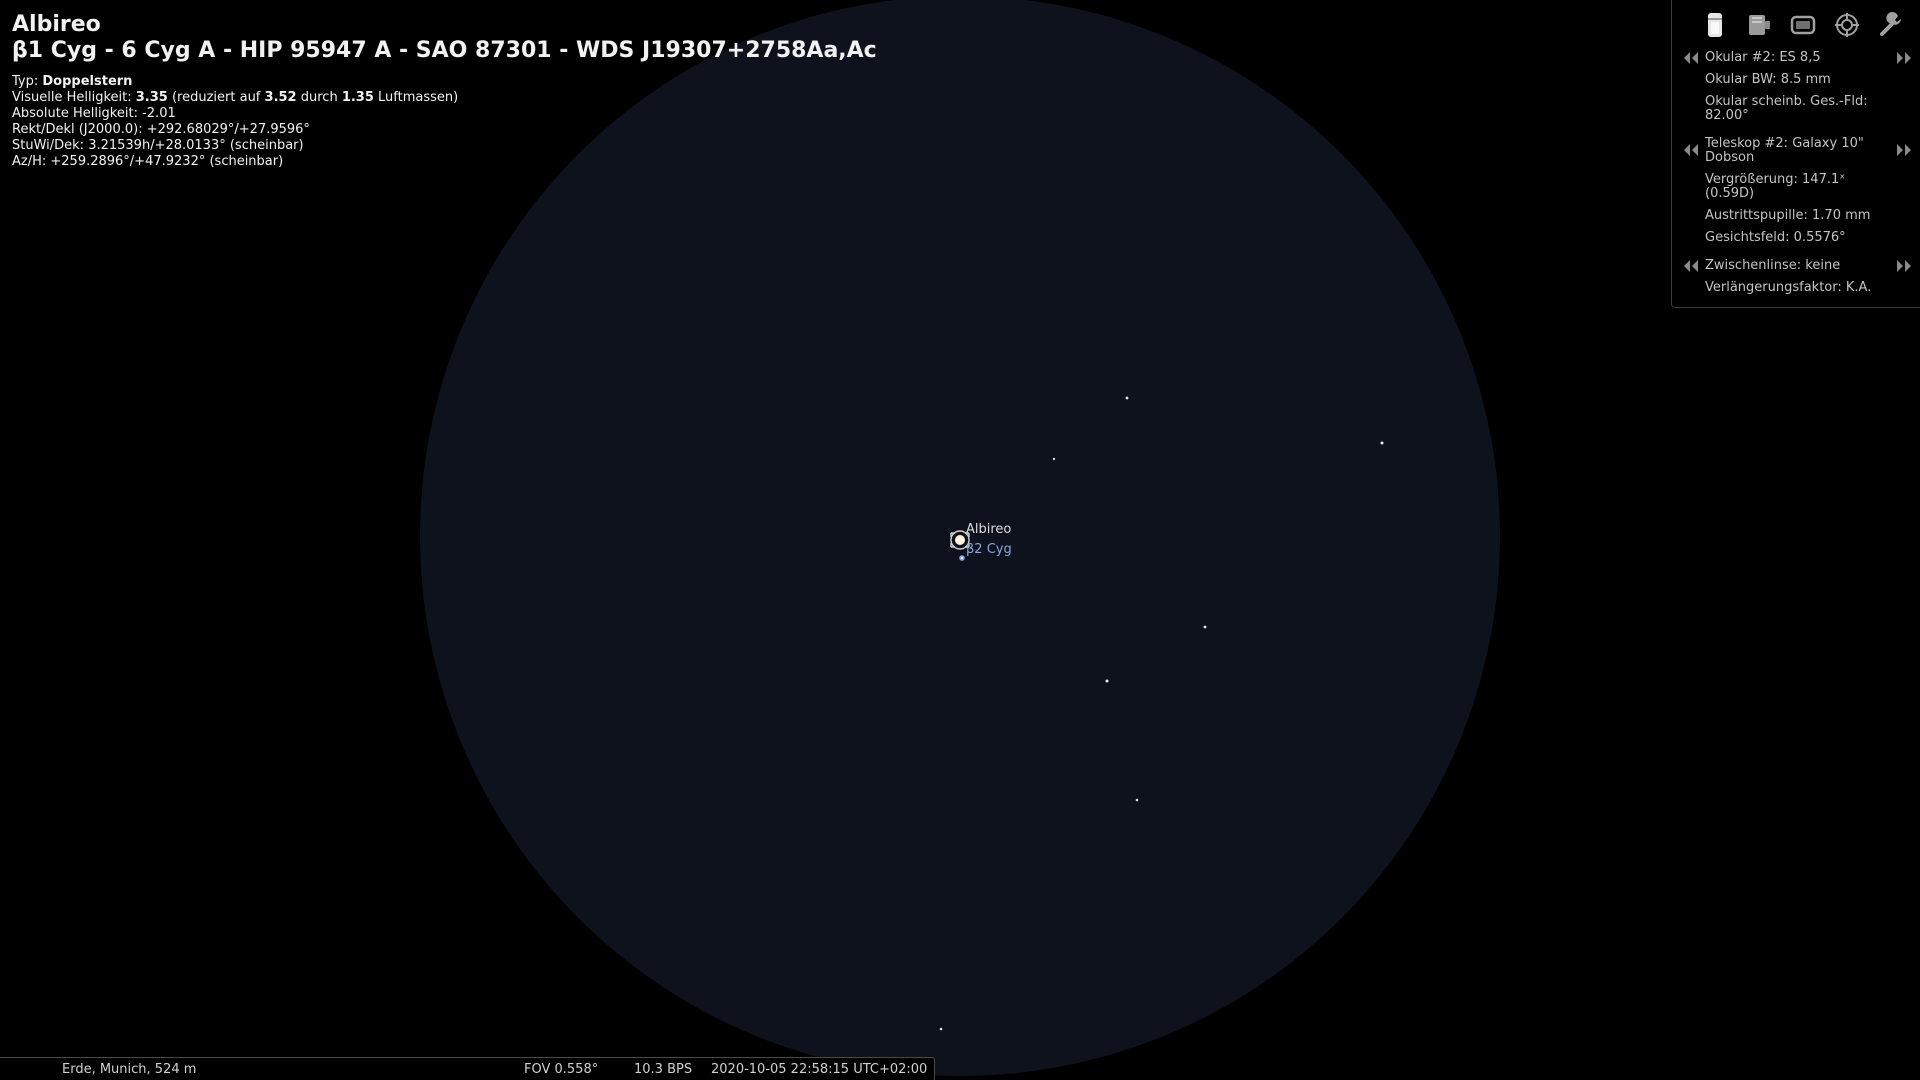 Image resolution: width=1920 pixels, height=1080 pixels. Describe the element at coordinates (1904, 150) in the screenshot. I see `next-telescope-button` at that location.